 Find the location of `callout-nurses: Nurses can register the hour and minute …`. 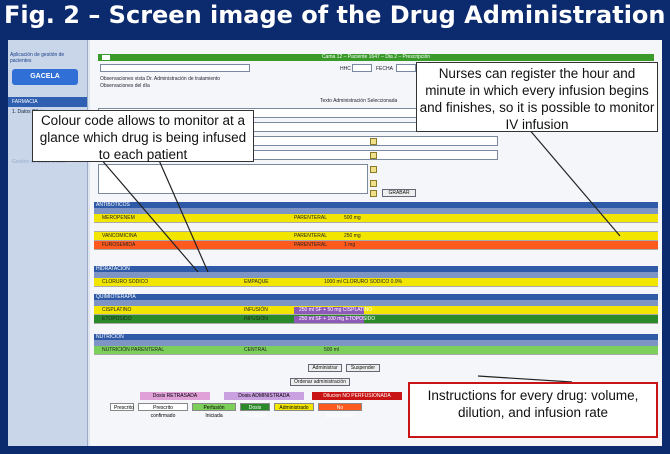

callout-nurses: Nurses can register the hour and minute … is located at coordinates (537, 97).